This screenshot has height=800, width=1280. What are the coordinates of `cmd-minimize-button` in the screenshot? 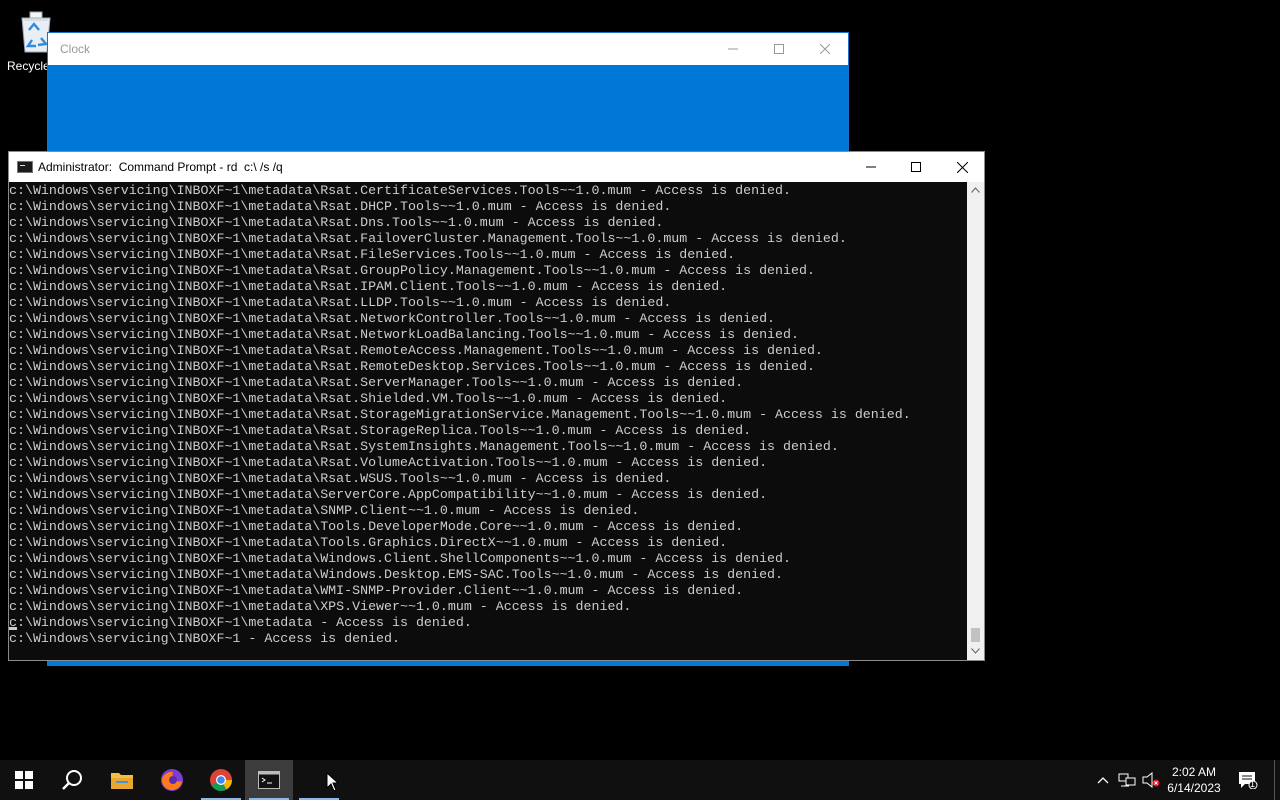 It's located at (871, 167).